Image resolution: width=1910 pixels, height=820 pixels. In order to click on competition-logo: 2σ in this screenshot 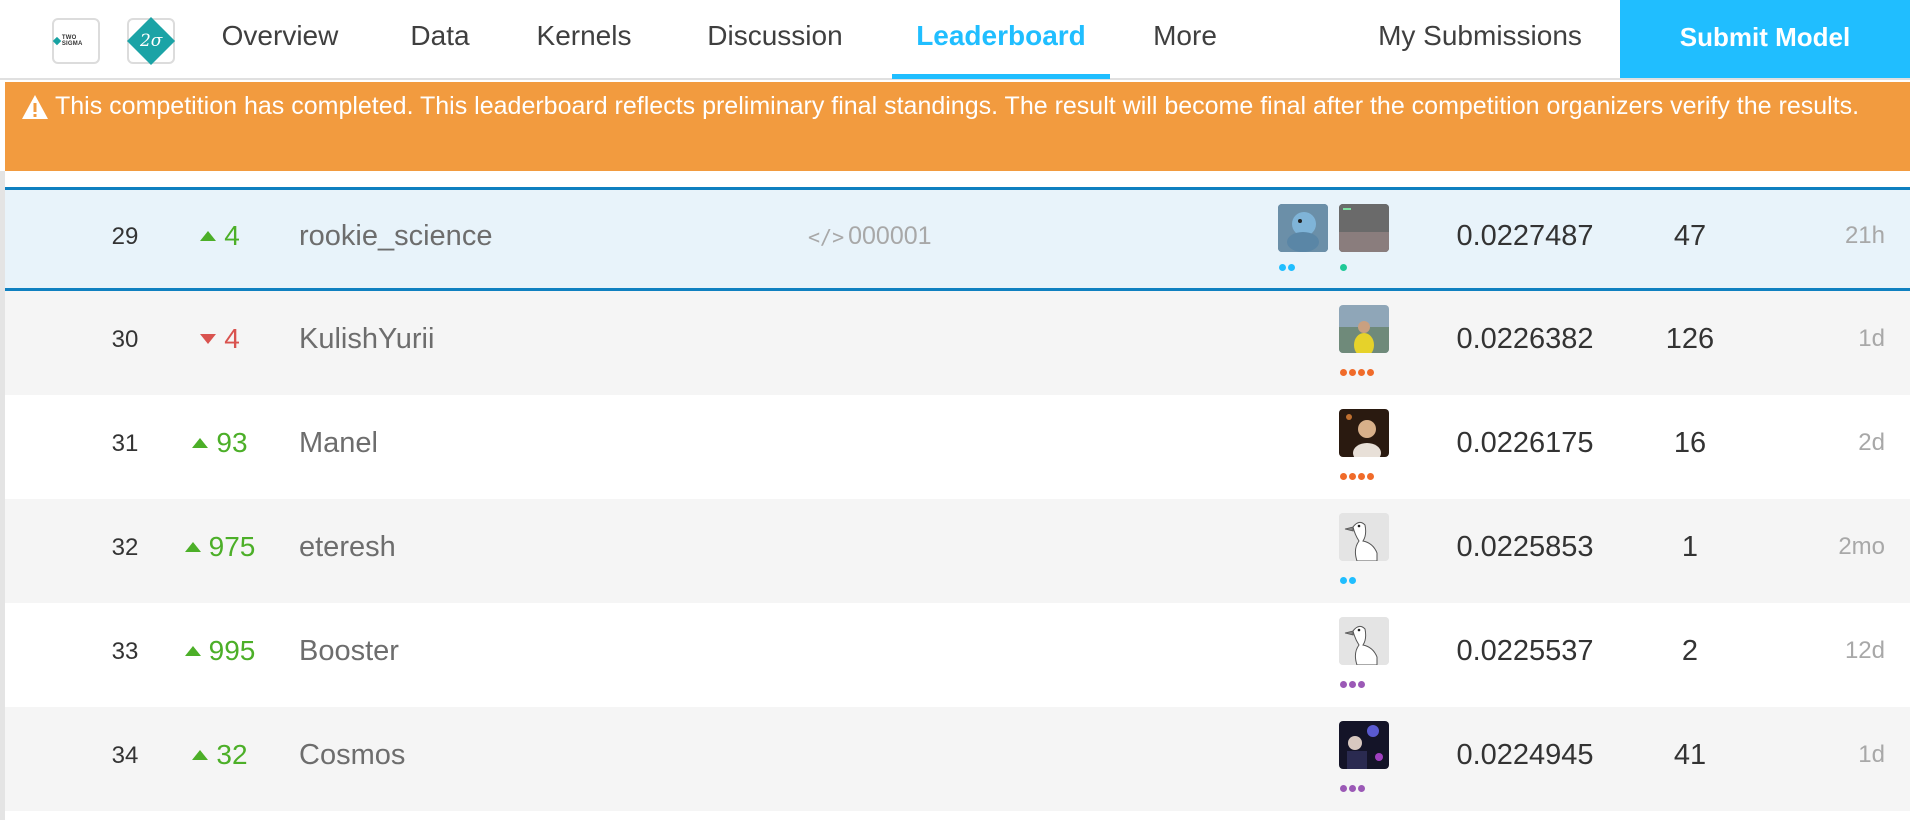, I will do `click(151, 41)`.